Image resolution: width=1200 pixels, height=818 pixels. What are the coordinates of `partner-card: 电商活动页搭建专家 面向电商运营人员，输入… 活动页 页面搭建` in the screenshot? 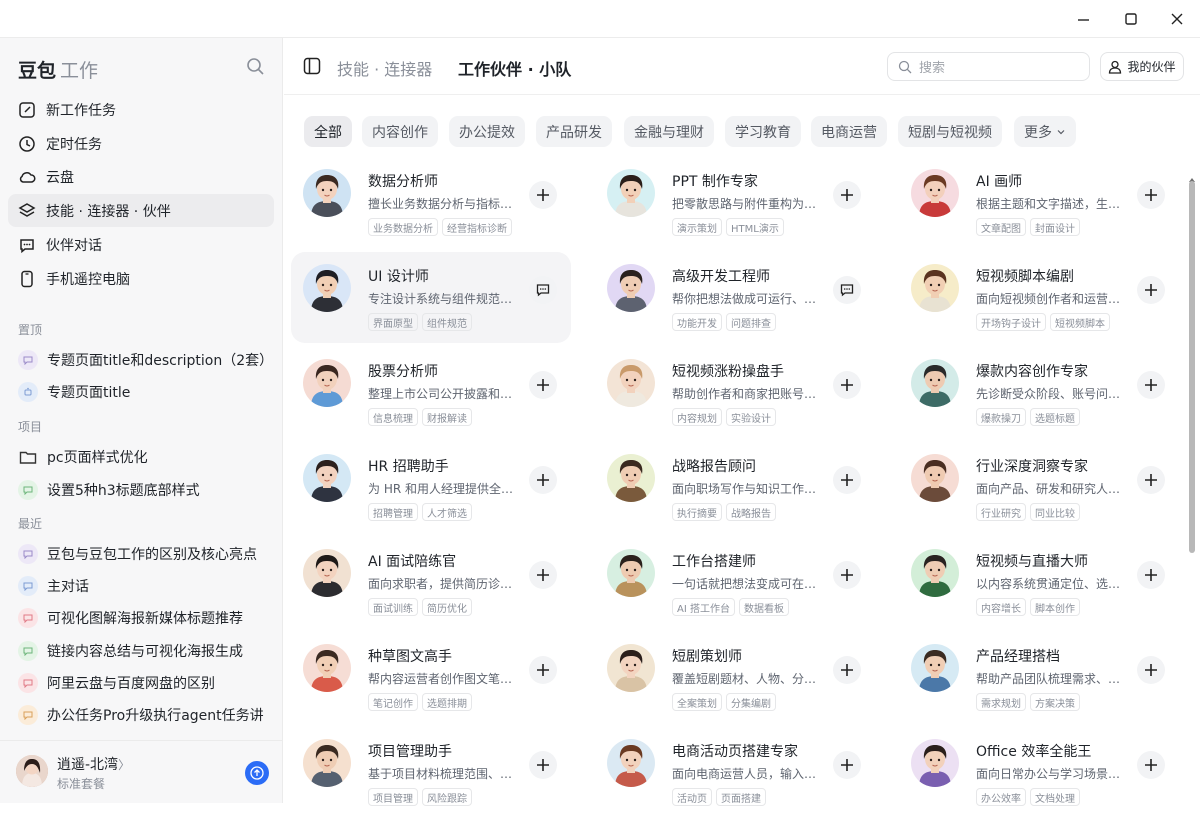 It's located at (735, 772).